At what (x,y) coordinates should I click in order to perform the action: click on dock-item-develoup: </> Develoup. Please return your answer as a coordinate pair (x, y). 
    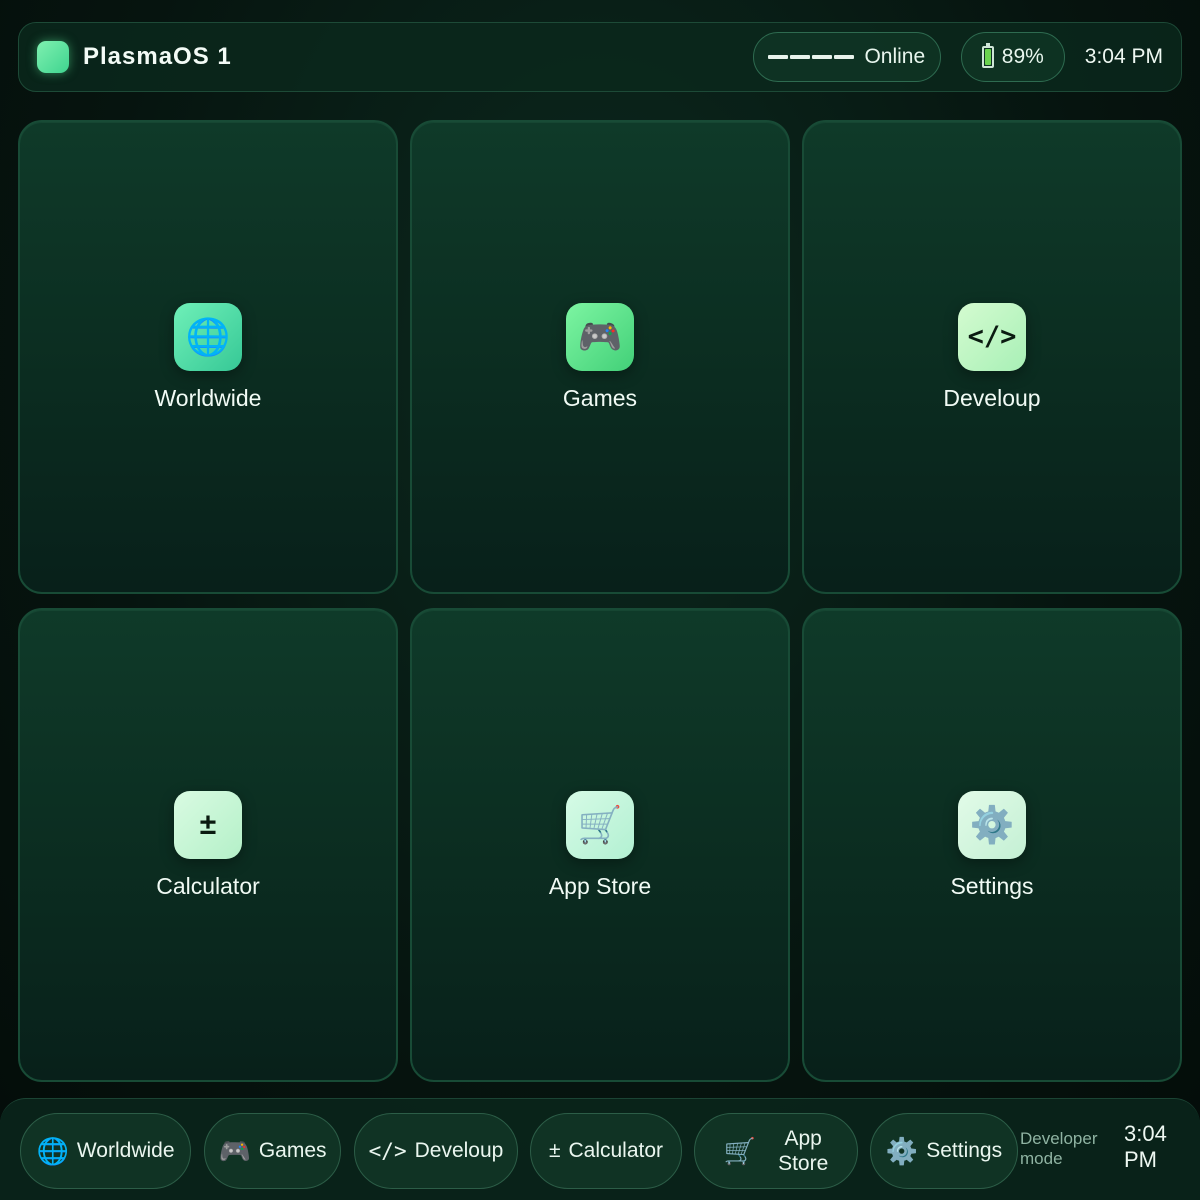
    Looking at the image, I should click on (436, 1151).